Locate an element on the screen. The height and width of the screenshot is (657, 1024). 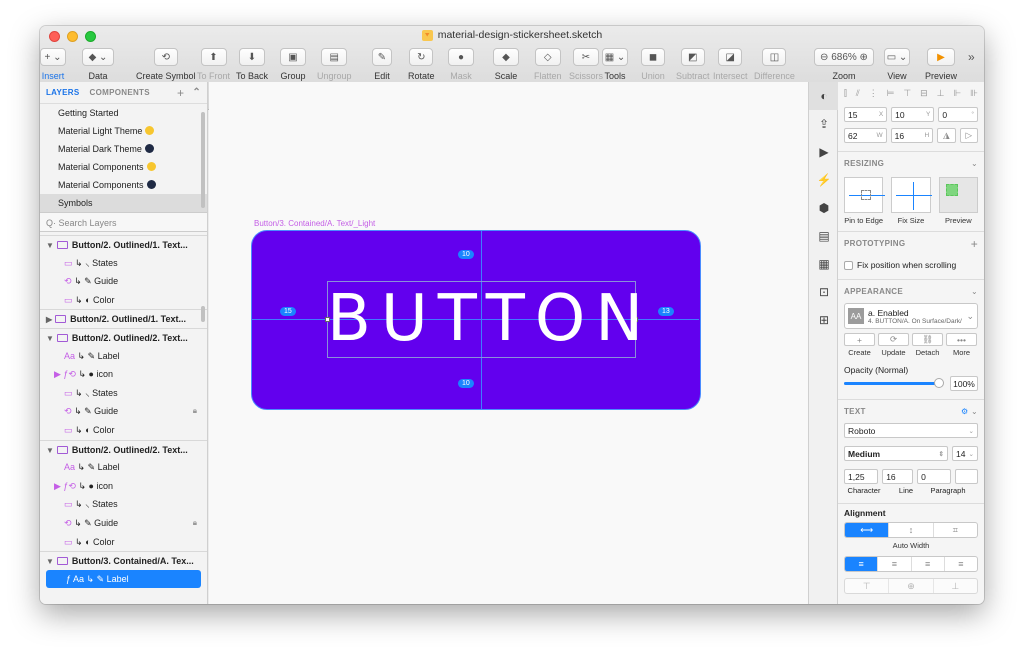
y-field: 10 Y is located at coordinates (913, 114).